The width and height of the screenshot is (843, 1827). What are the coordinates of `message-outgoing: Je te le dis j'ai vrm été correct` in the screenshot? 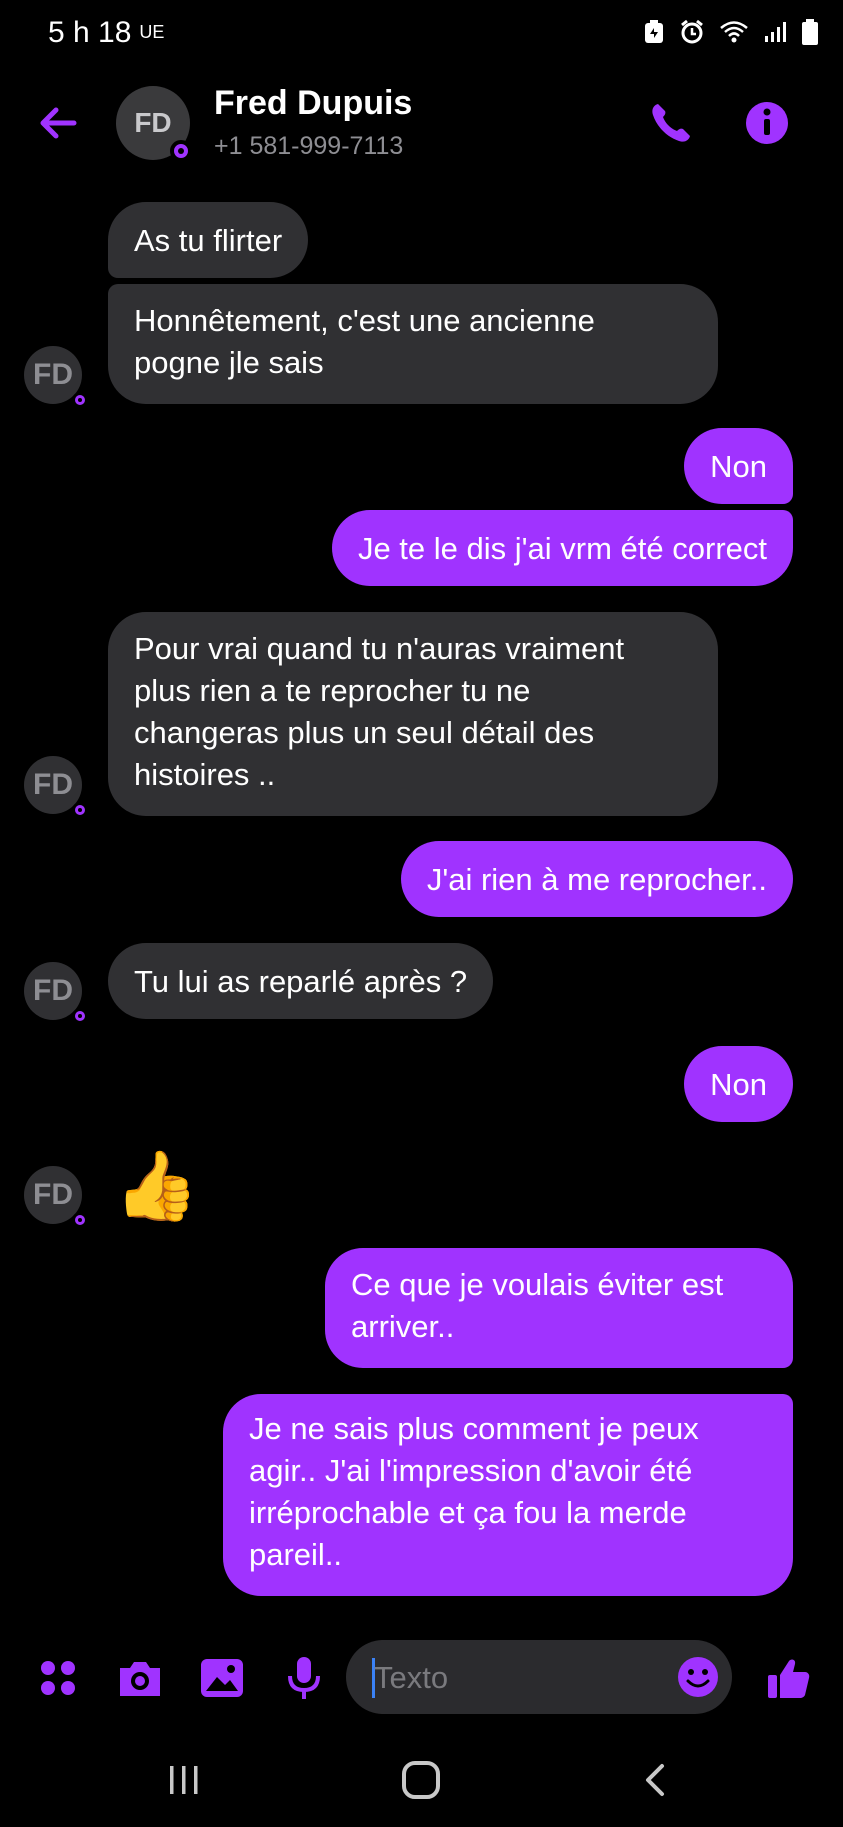 It's located at (562, 548).